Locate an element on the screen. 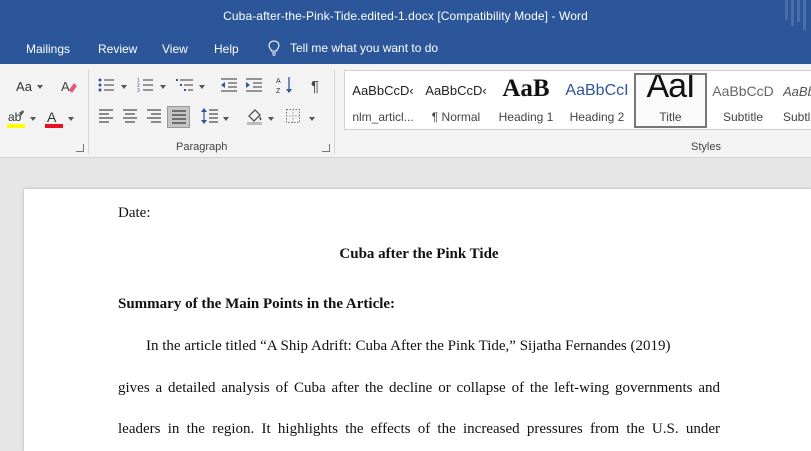 The image size is (811, 451). shading-chevron-down-icon is located at coordinates (271, 119).